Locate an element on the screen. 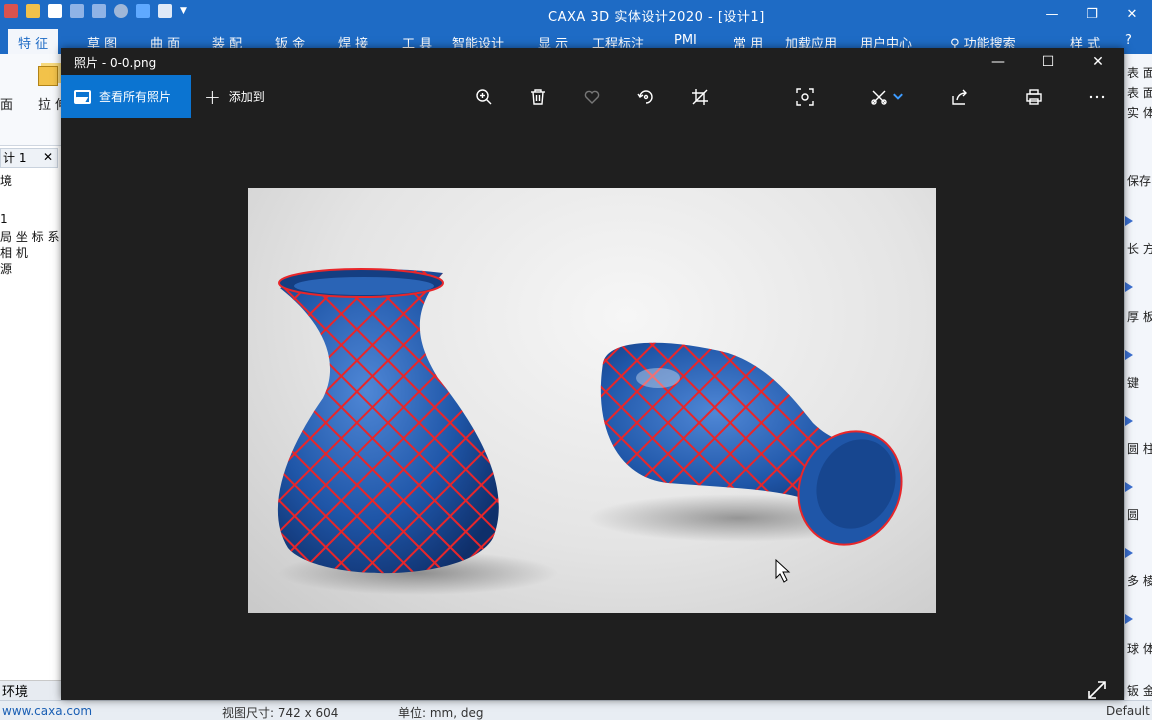 The height and width of the screenshot is (720, 1152). view-all-photos-label: 查看所有照片 is located at coordinates (135, 97).